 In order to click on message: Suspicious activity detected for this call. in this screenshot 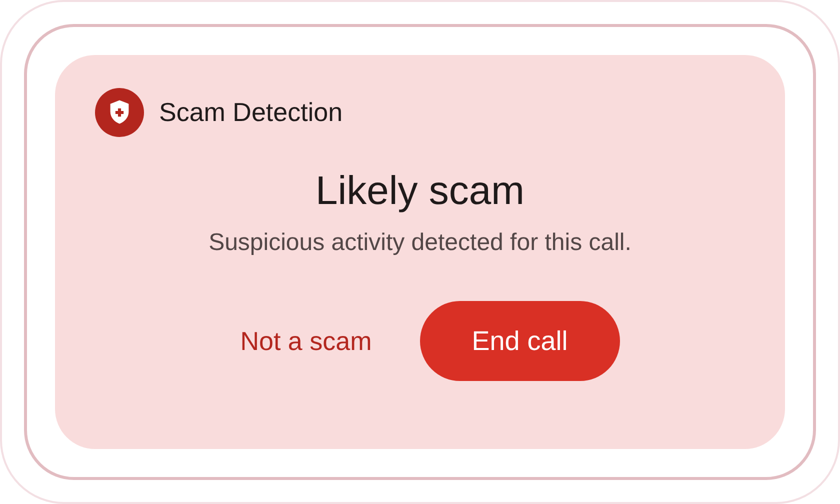, I will do `click(420, 243)`.